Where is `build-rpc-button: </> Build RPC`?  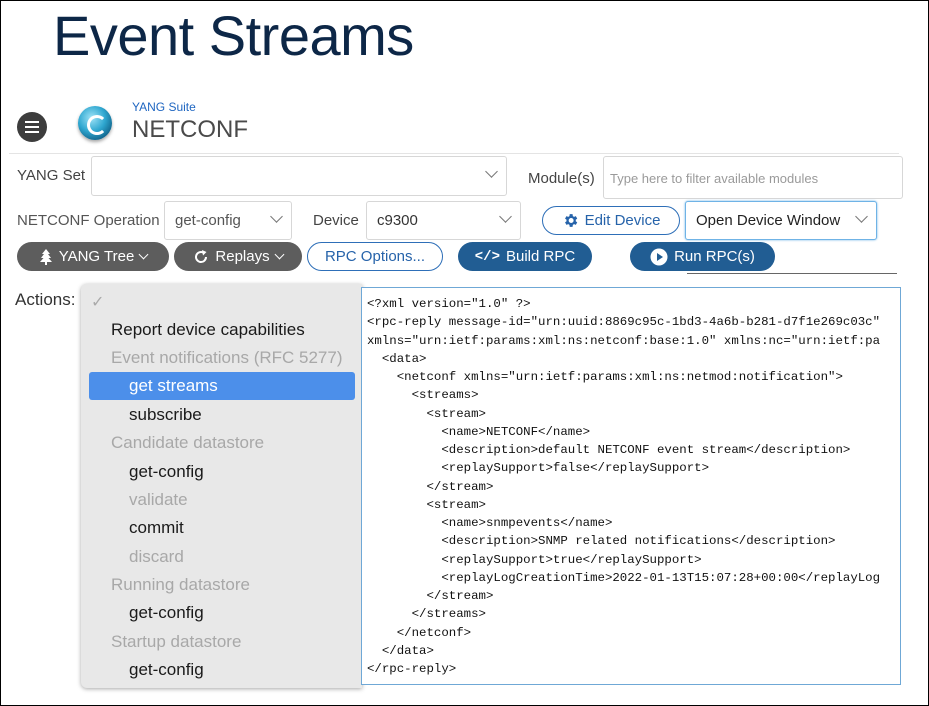 build-rpc-button: </> Build RPC is located at coordinates (525, 256).